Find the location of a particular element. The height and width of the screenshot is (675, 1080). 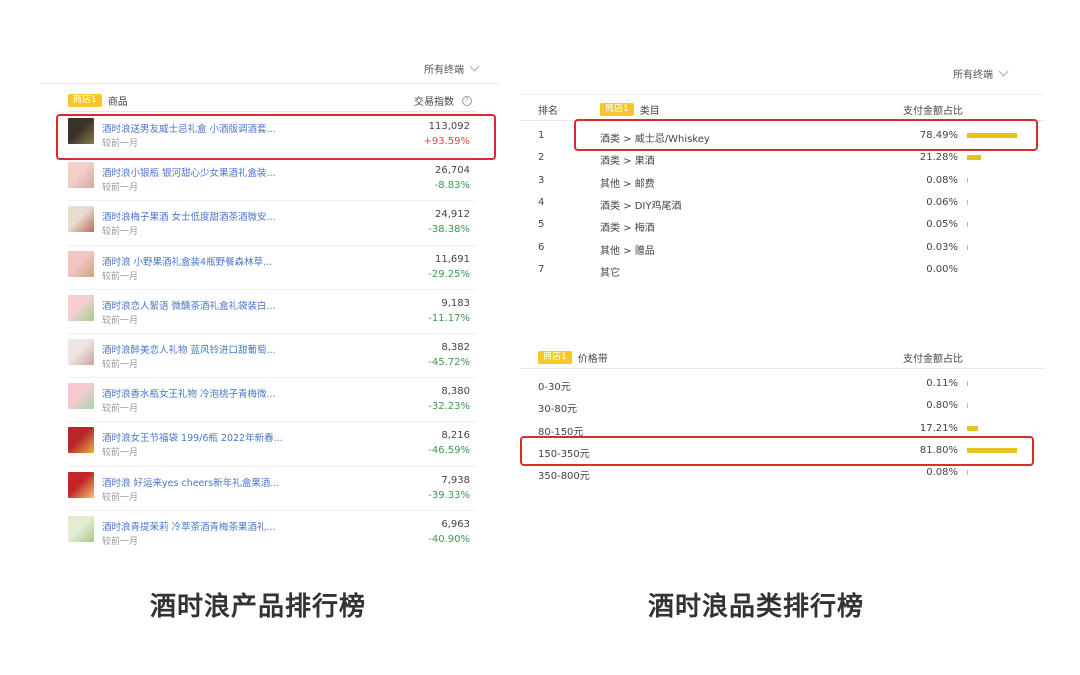

trade-index-change: -39.33% is located at coordinates (449, 495).